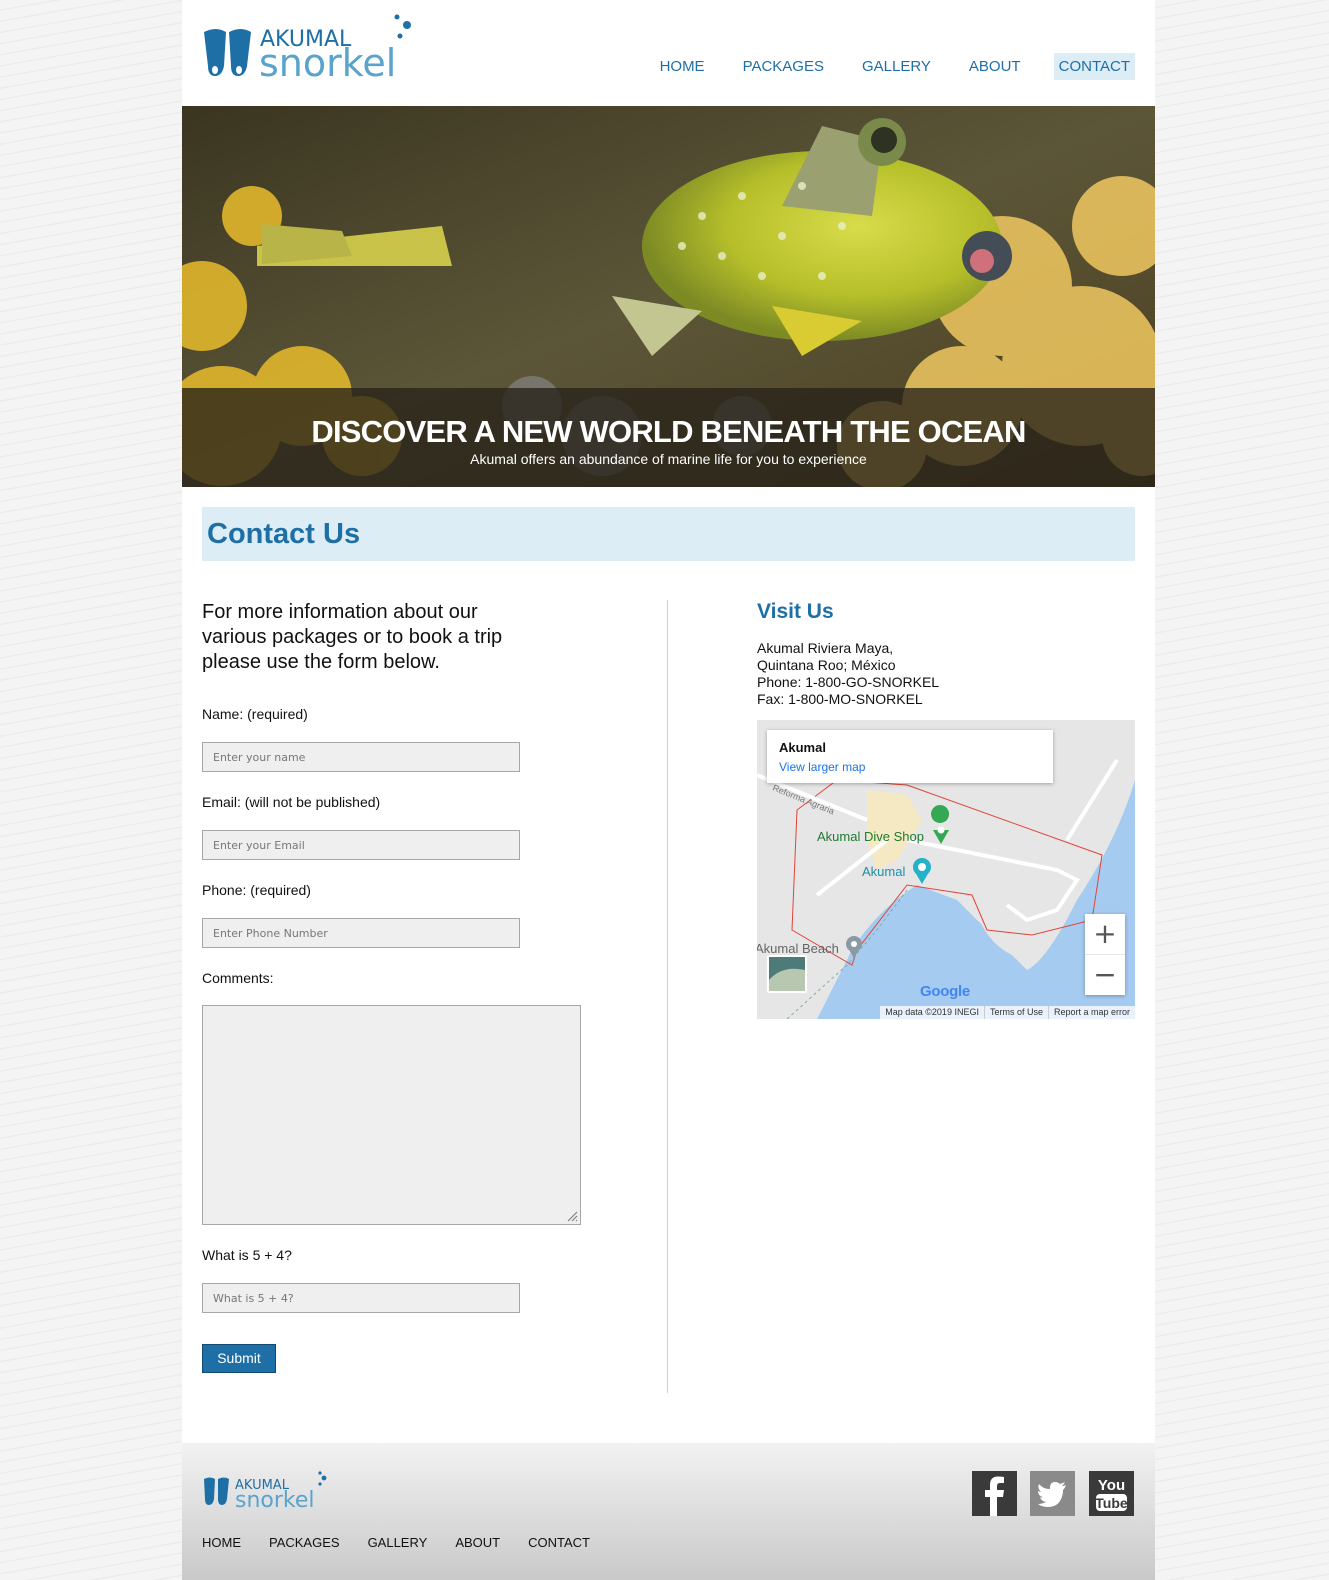 This screenshot has width=1329, height=1580. I want to click on satellite-thumbnail-icon, so click(787, 974).